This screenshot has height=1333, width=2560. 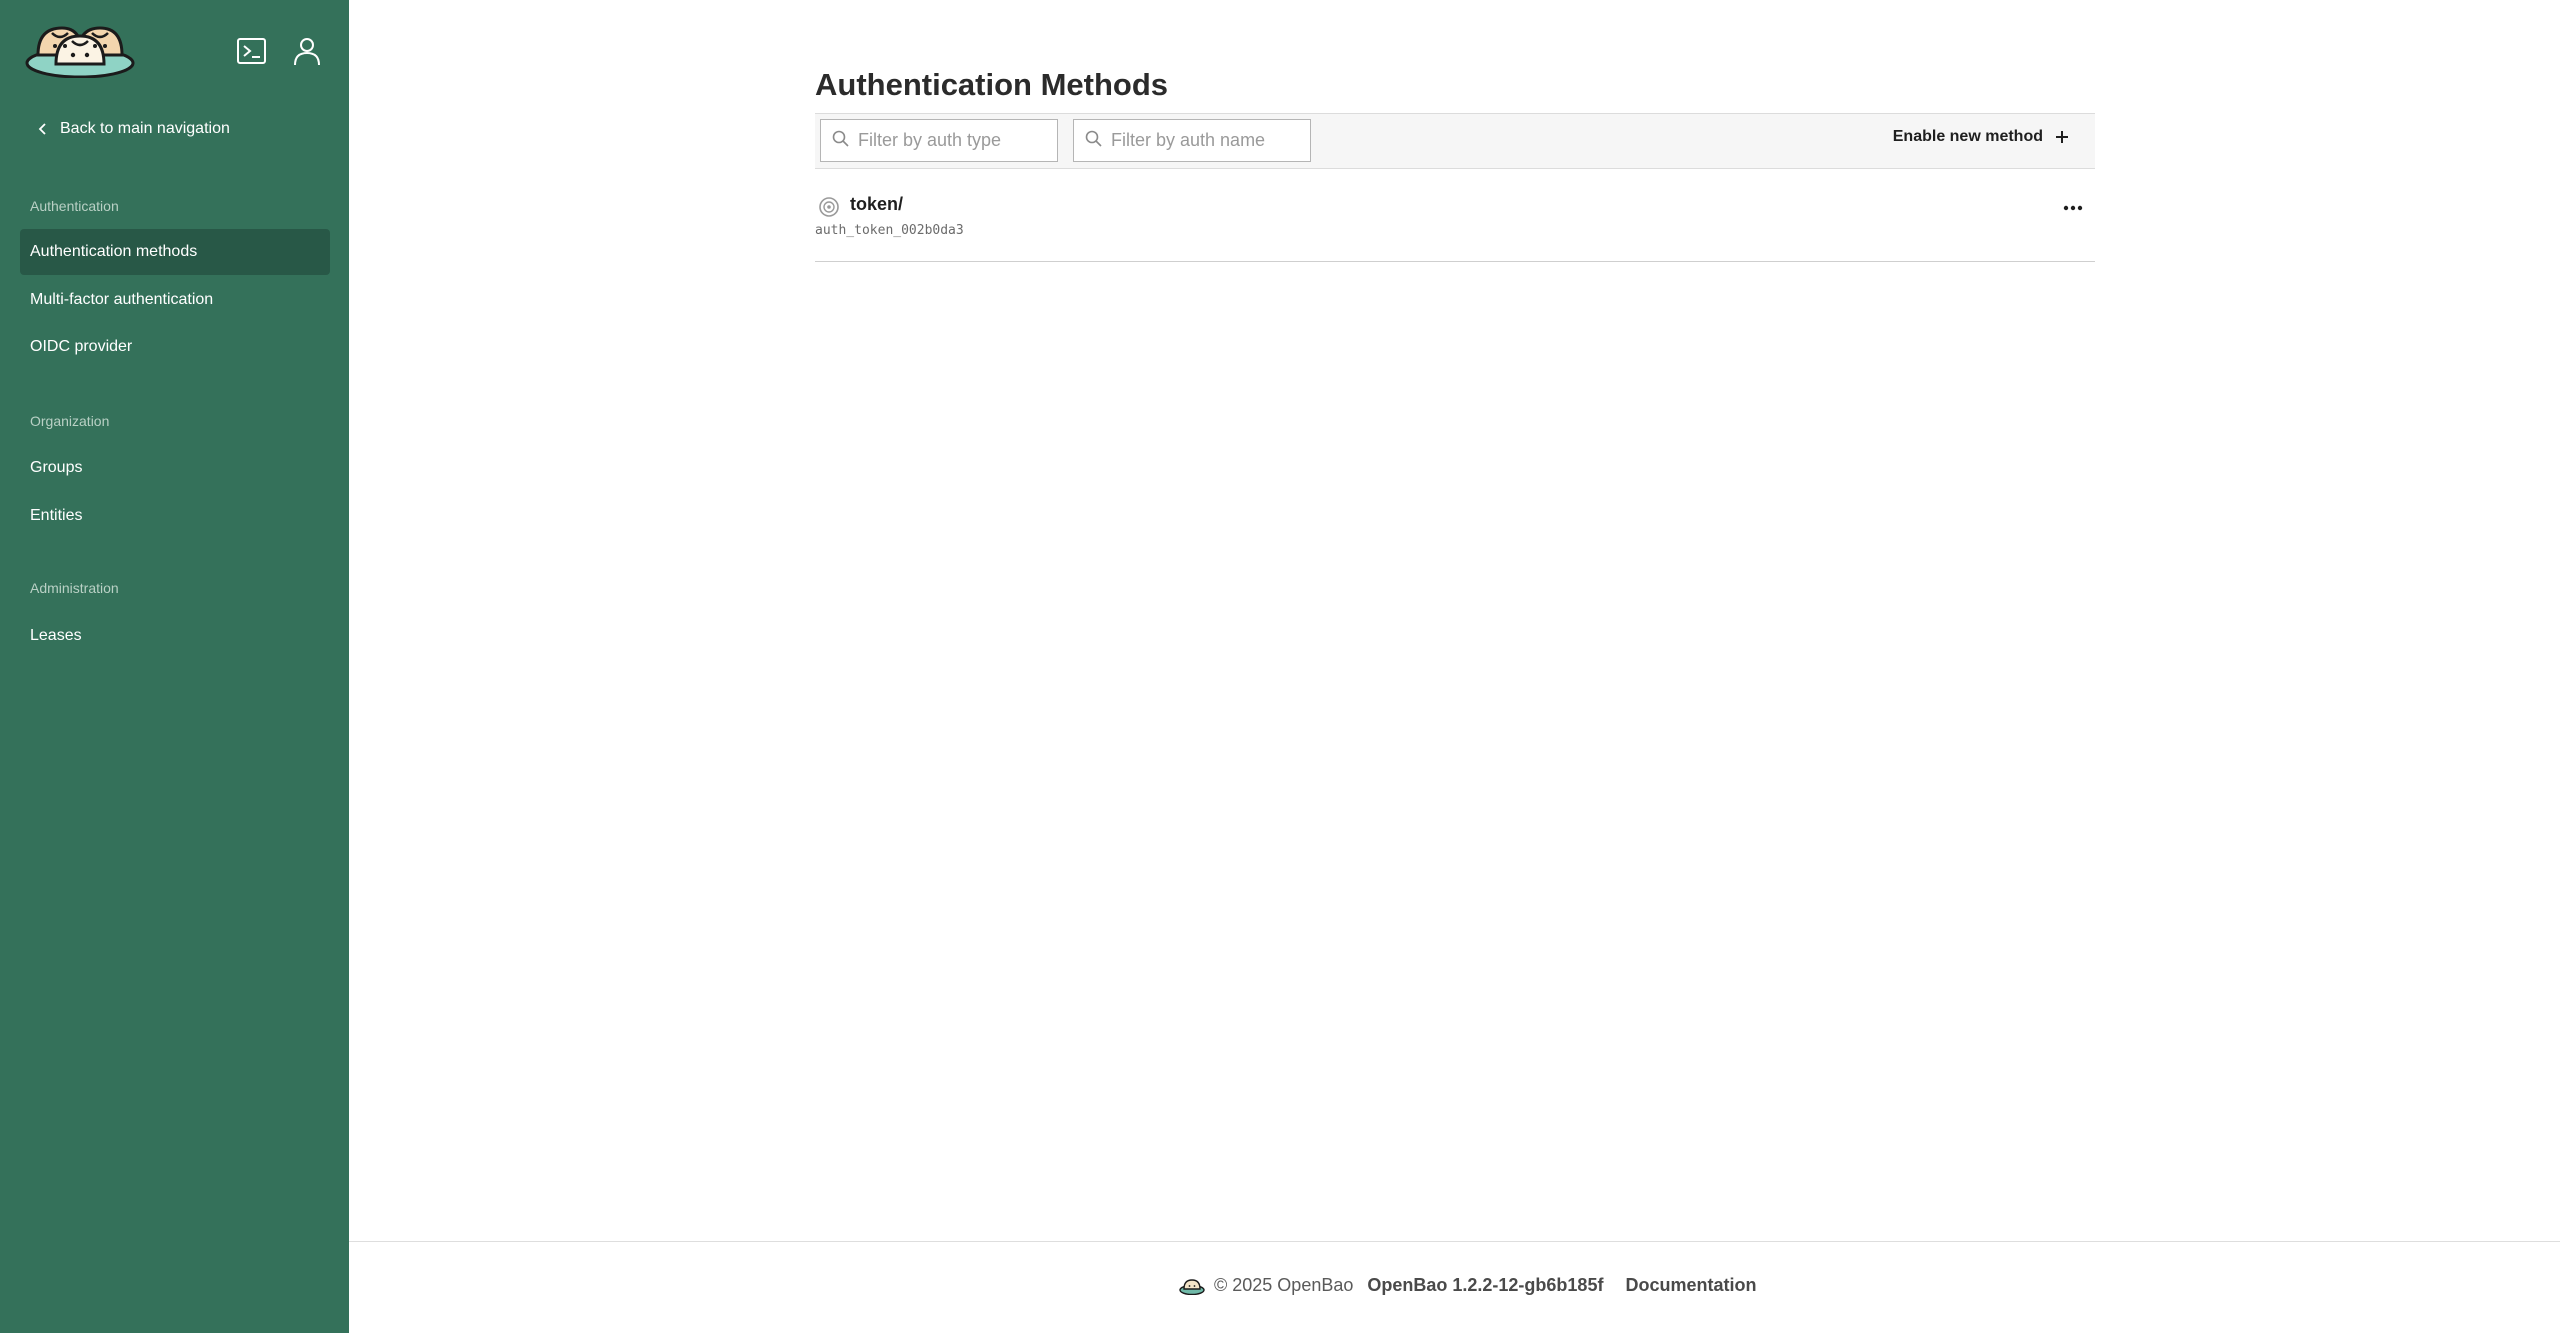 What do you see at coordinates (80, 50) in the screenshot?
I see `openbao-logo` at bounding box center [80, 50].